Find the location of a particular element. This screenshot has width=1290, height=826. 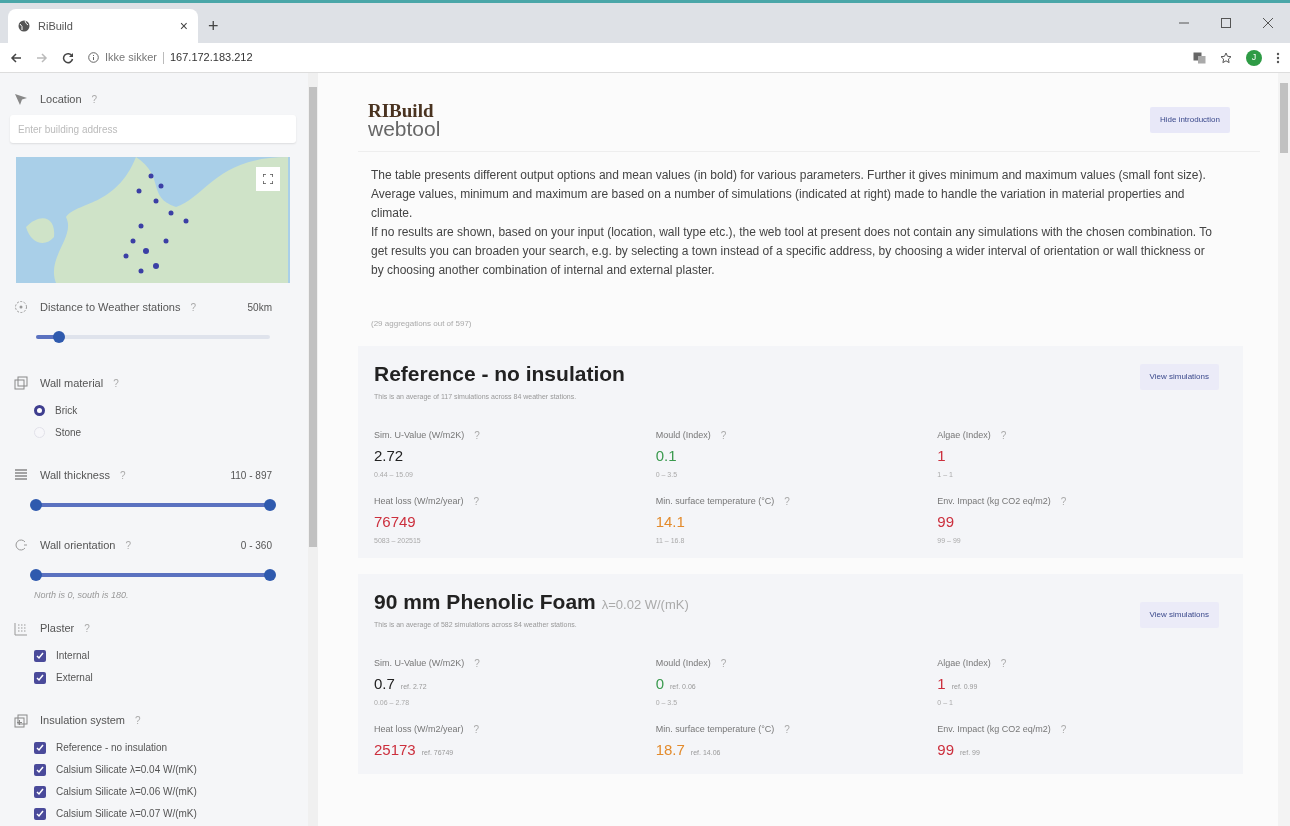

option-label: Brick is located at coordinates (66, 410).